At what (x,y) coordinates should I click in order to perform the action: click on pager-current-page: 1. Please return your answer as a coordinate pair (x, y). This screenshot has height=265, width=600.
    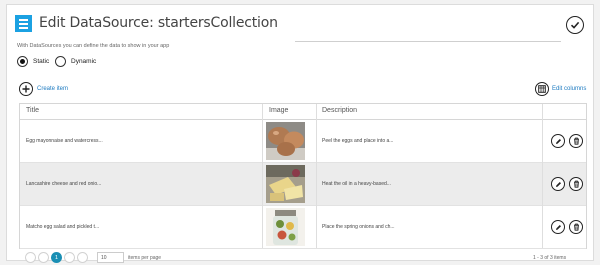
    Looking at the image, I should click on (56, 257).